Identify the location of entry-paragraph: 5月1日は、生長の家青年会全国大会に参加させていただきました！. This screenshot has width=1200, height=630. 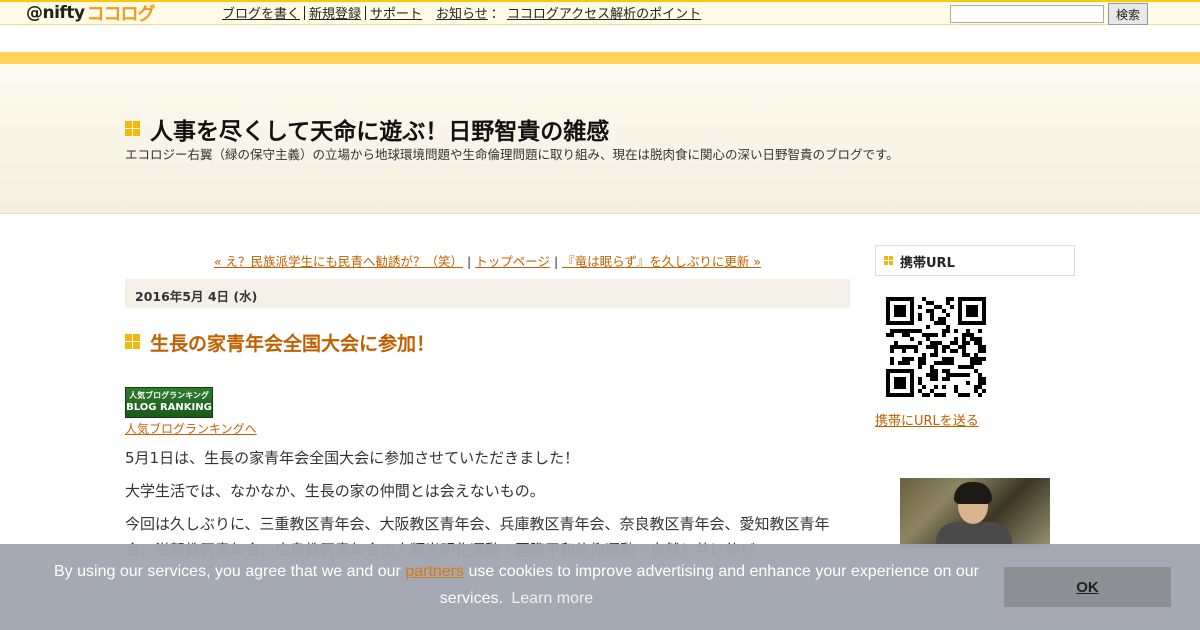
(352, 458).